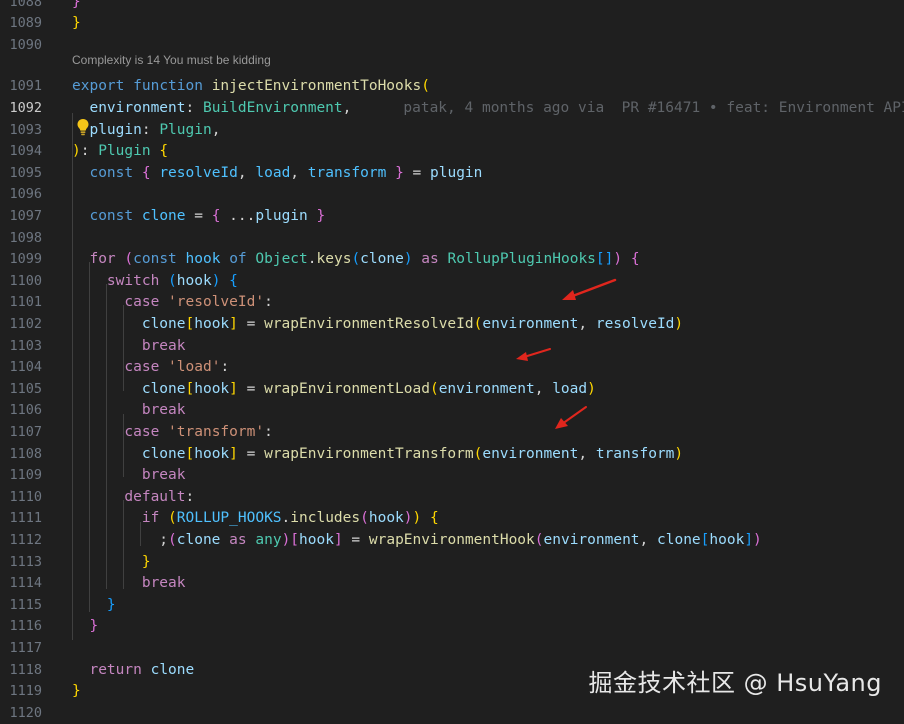 The height and width of the screenshot is (724, 904). I want to click on code-token: const, so click(111, 172).